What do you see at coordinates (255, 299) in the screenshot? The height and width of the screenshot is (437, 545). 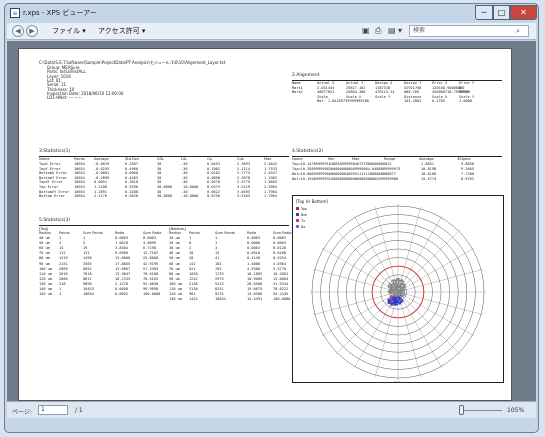 I see `stats3-bottom-cell: 15.4491` at bounding box center [255, 299].